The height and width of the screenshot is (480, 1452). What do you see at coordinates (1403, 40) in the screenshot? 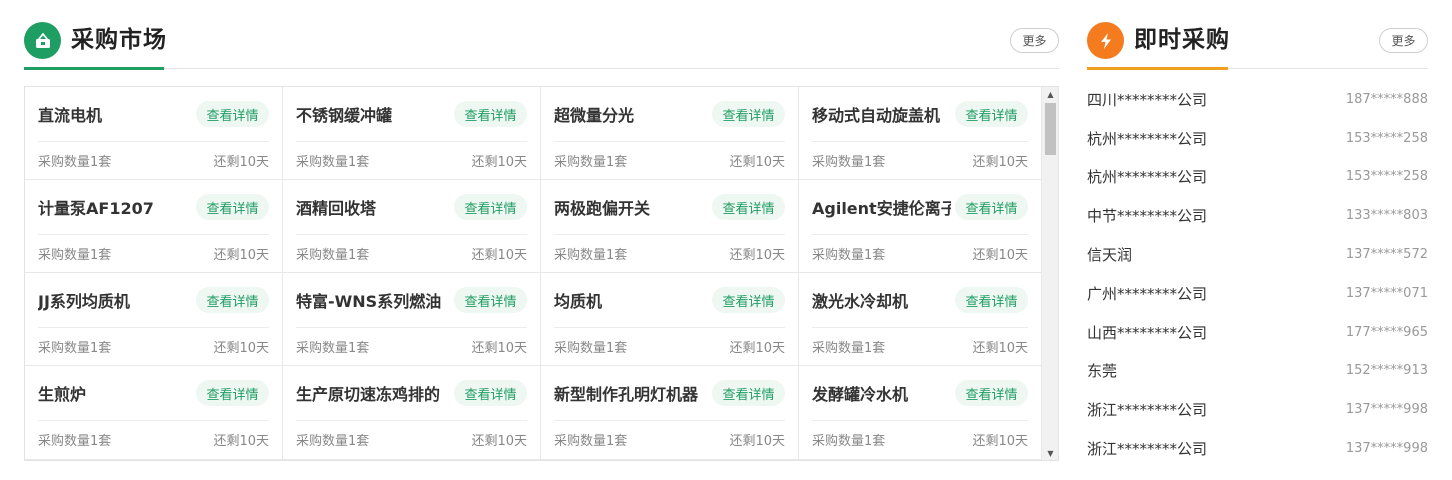
I see `instant-more-button: 更多` at bounding box center [1403, 40].